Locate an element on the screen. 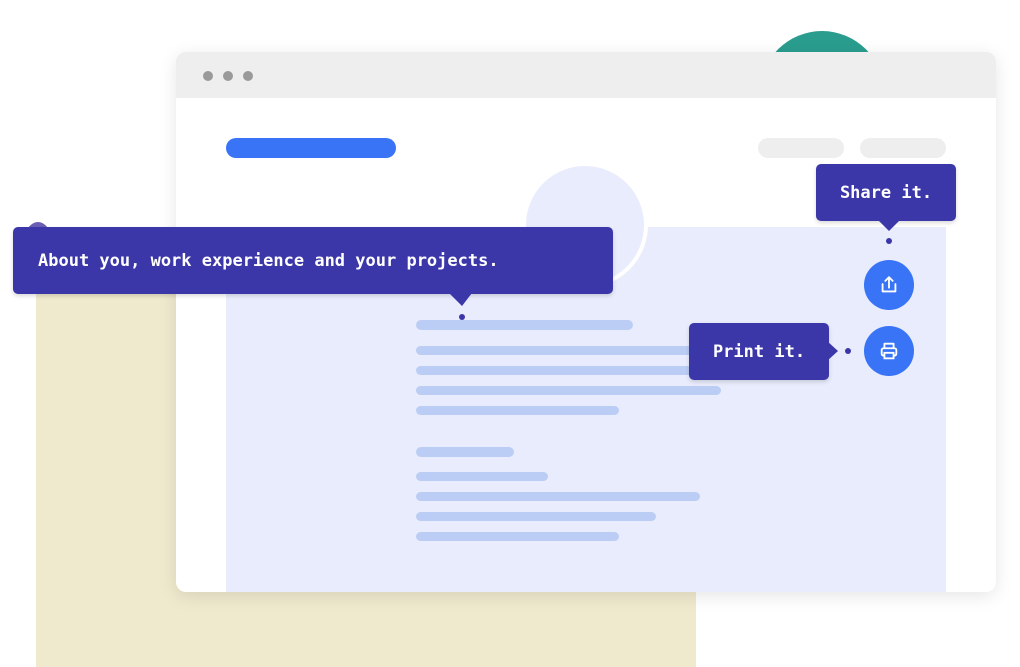 This screenshot has width=1020, height=667. share-button is located at coordinates (889, 285).